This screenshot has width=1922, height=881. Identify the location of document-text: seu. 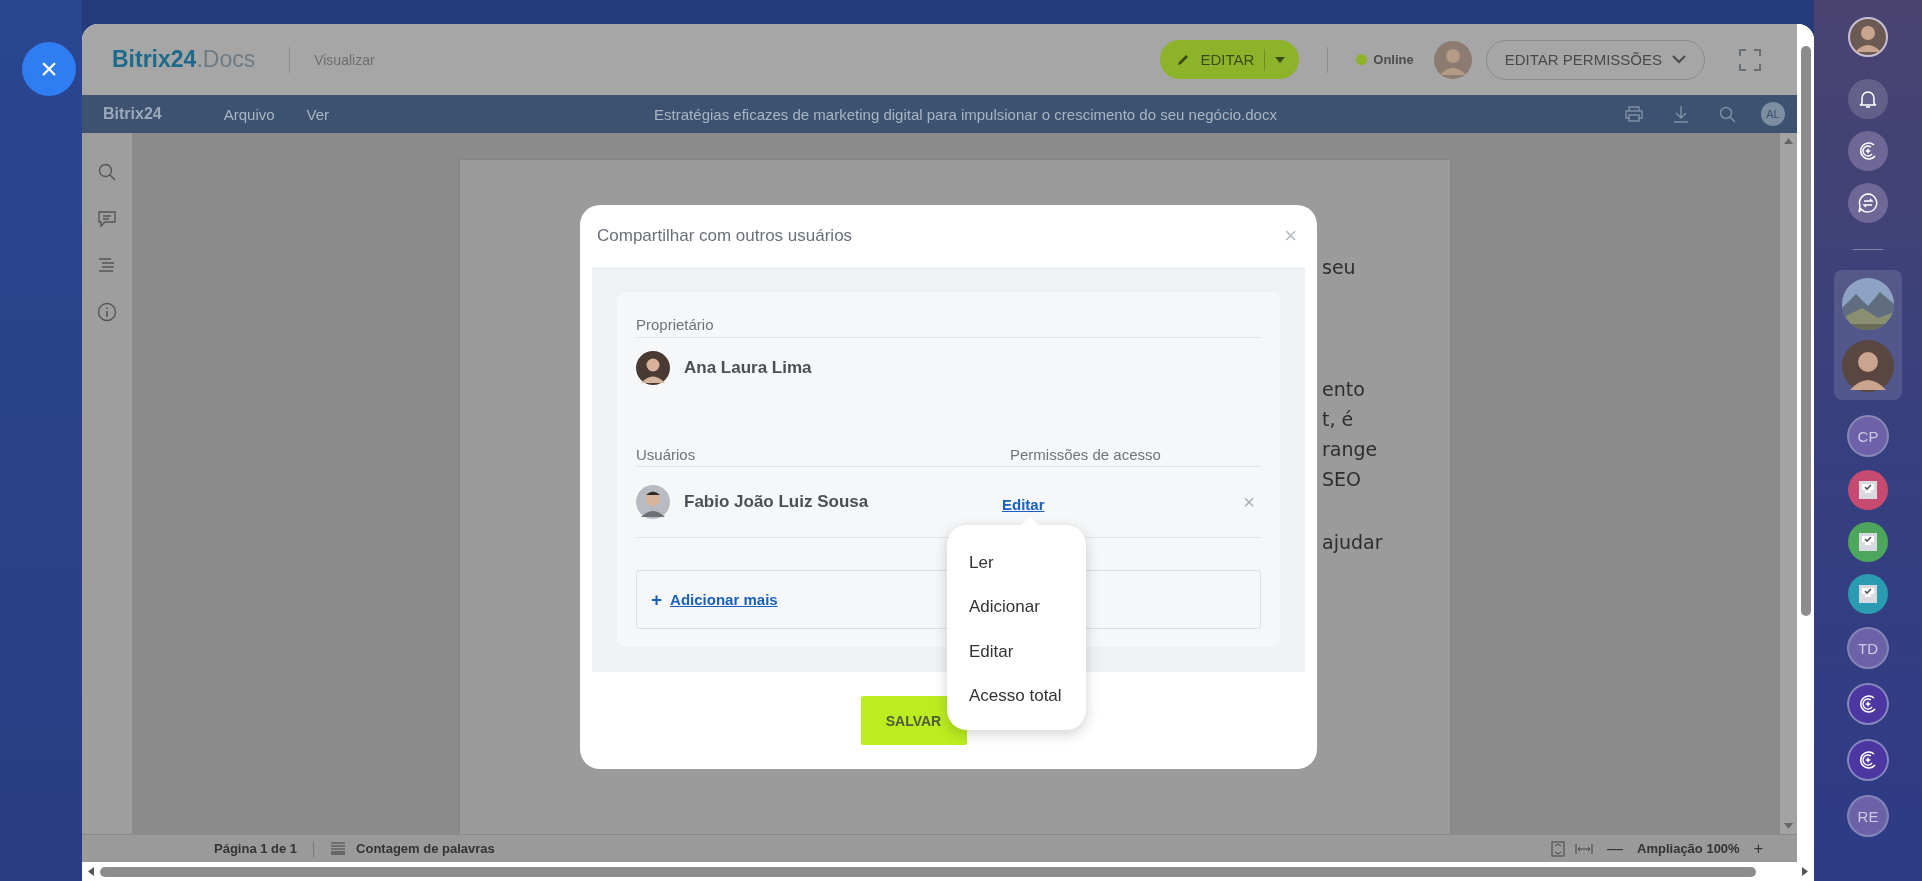
(1339, 267).